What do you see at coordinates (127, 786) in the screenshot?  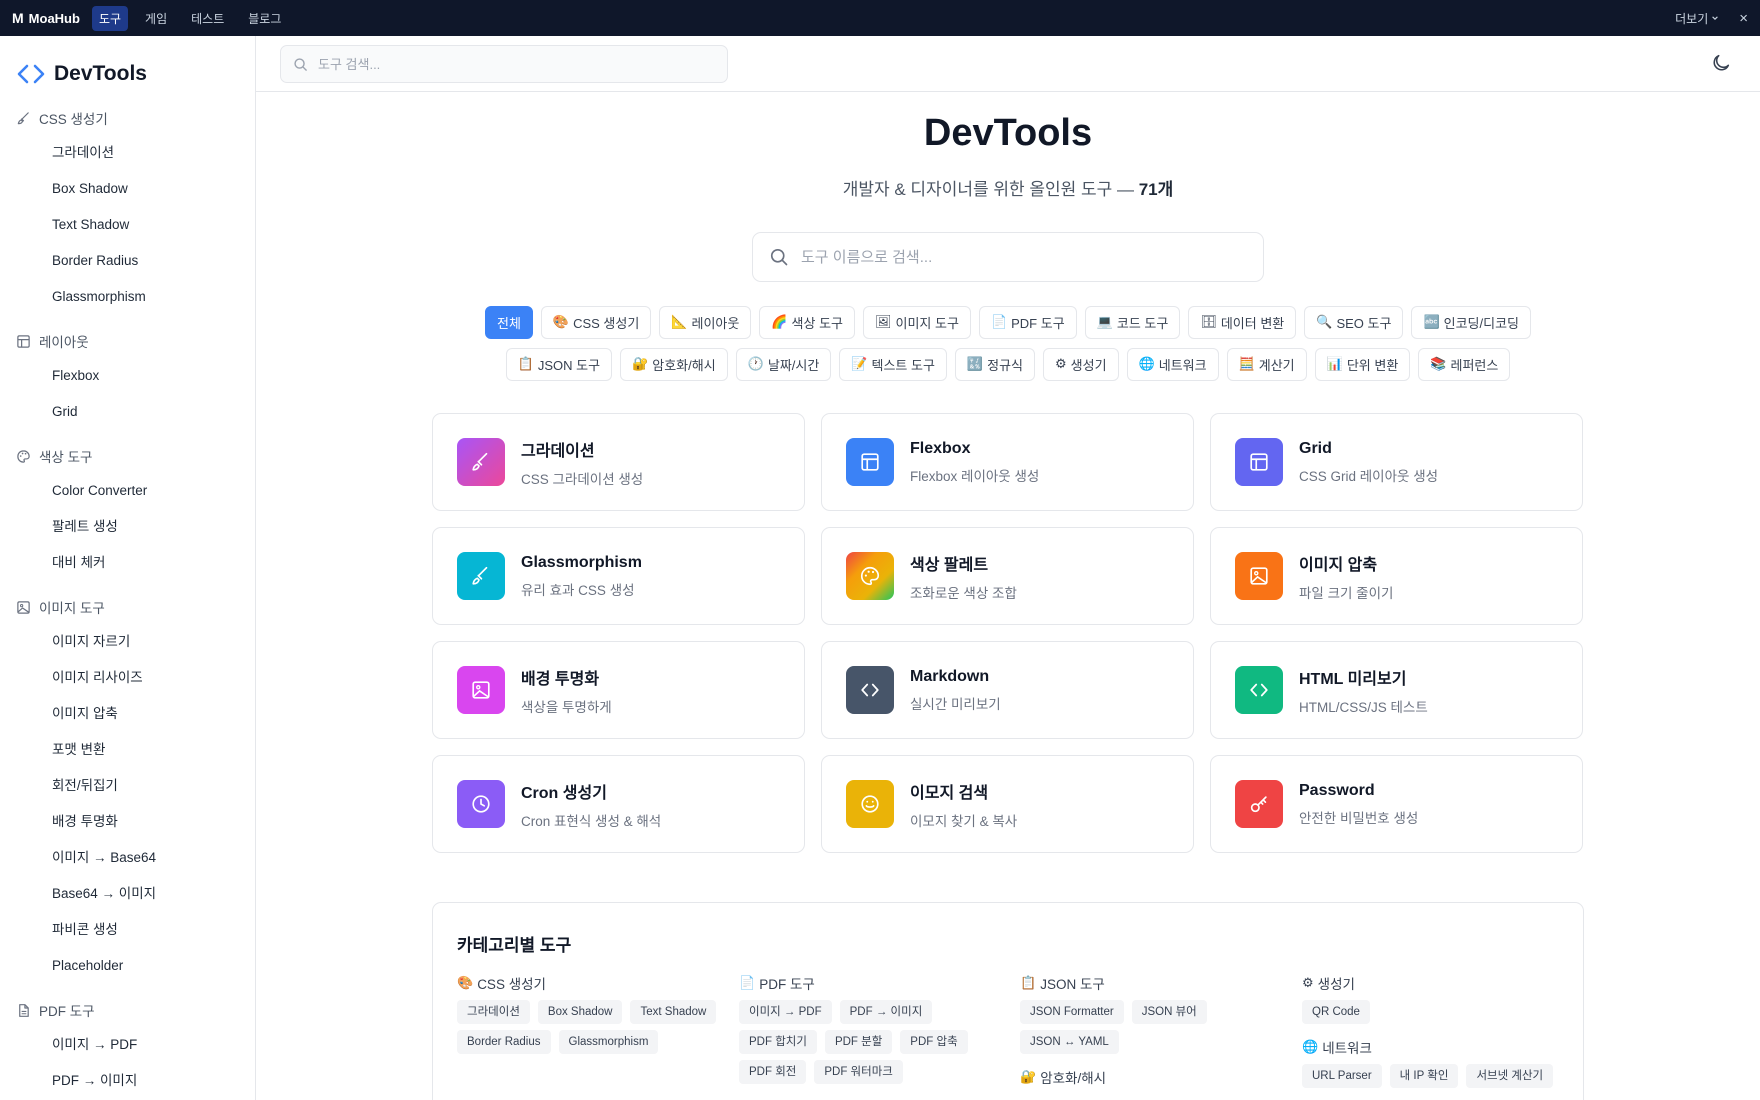 I see `sidebar-item-rotate-flip: 회전/뒤집기` at bounding box center [127, 786].